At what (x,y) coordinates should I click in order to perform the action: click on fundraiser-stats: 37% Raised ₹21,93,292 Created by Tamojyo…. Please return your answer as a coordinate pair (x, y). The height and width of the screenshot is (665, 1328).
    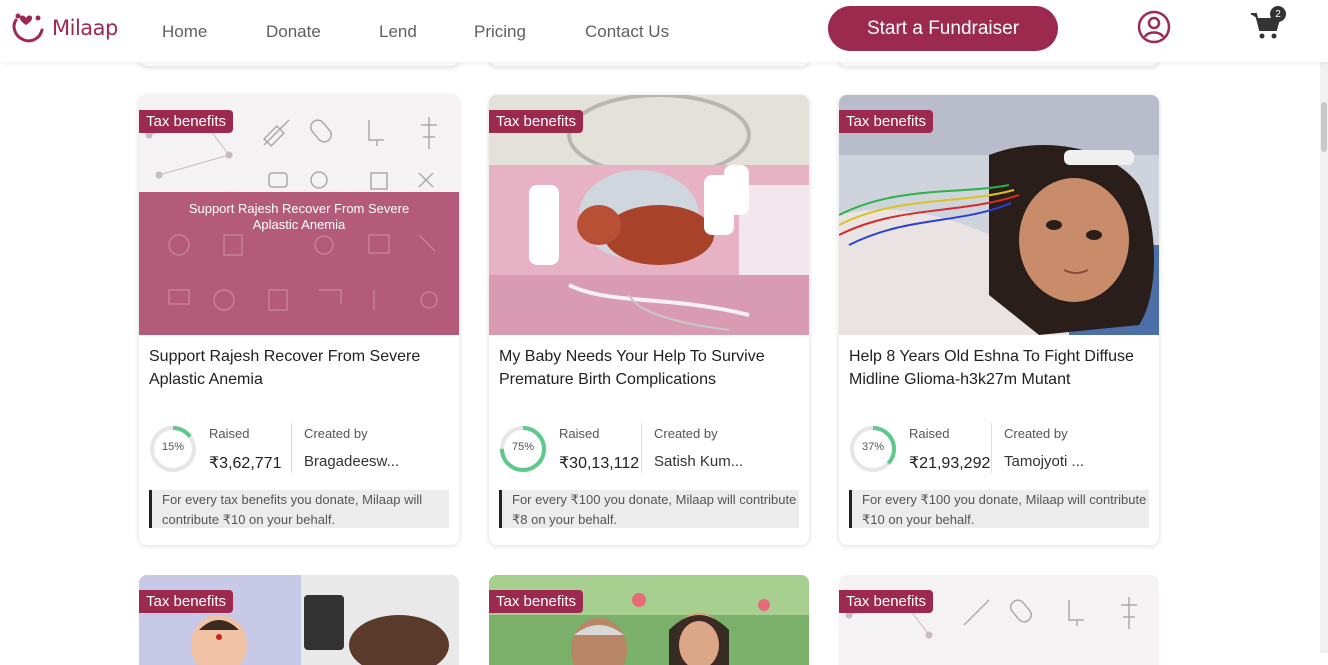
    Looking at the image, I should click on (1001, 450).